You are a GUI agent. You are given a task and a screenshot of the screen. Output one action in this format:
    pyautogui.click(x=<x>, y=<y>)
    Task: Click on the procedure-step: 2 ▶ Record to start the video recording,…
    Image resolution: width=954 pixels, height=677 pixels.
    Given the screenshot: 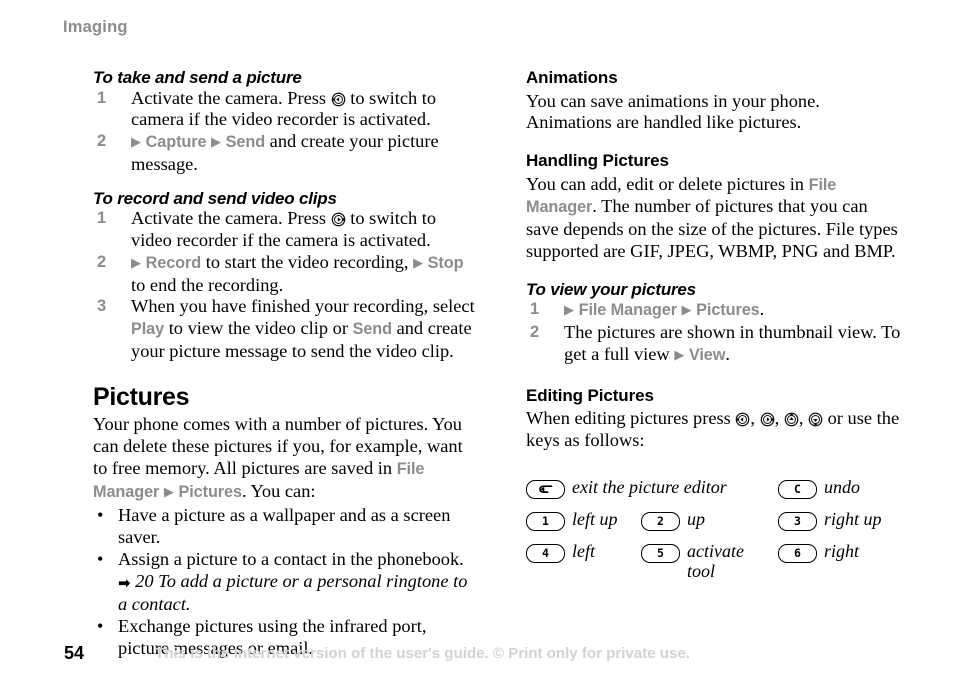 What is the action you would take?
    pyautogui.click(x=280, y=273)
    